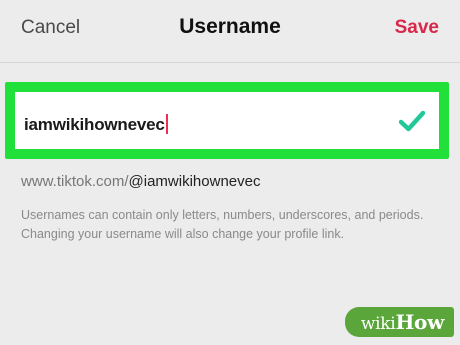 This screenshot has width=460, height=345. What do you see at coordinates (417, 28) in the screenshot?
I see `save-button: Save` at bounding box center [417, 28].